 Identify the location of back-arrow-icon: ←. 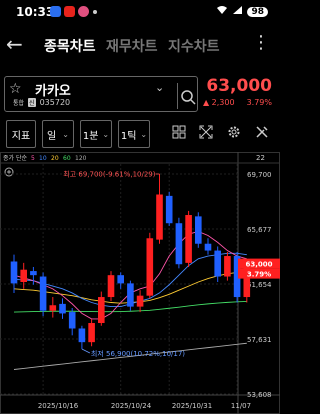
(14, 44).